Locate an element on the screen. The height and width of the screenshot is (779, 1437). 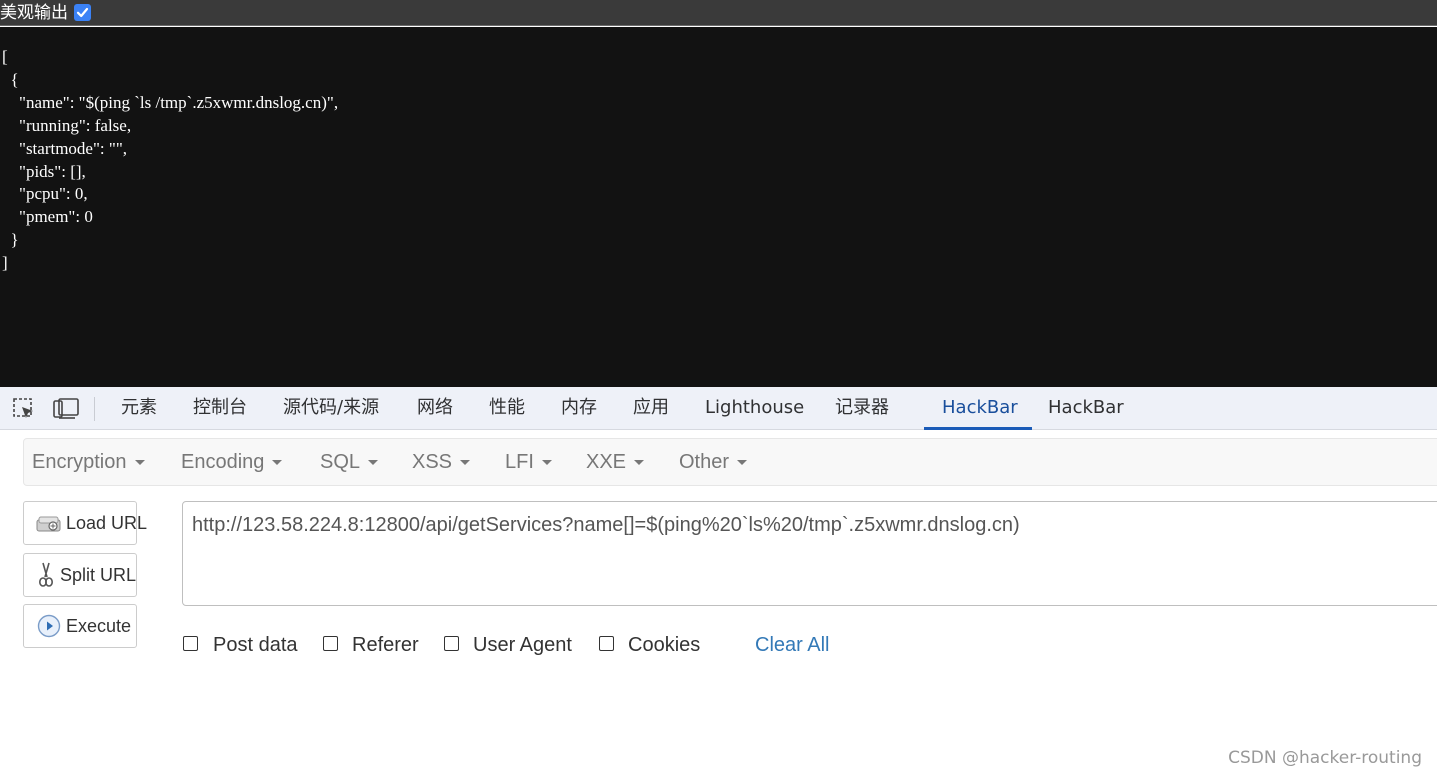
inspect-element-icon is located at coordinates (24, 411).